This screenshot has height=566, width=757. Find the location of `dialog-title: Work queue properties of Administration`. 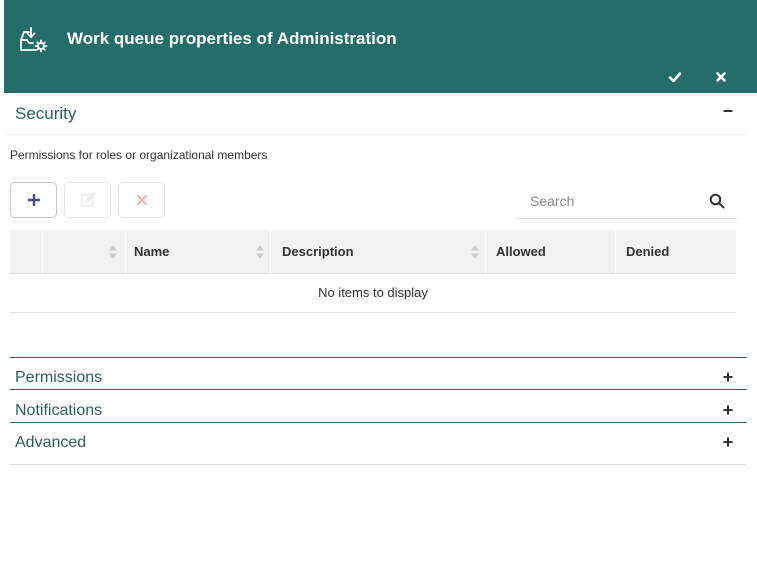

dialog-title: Work queue properties of Administration is located at coordinates (232, 38).